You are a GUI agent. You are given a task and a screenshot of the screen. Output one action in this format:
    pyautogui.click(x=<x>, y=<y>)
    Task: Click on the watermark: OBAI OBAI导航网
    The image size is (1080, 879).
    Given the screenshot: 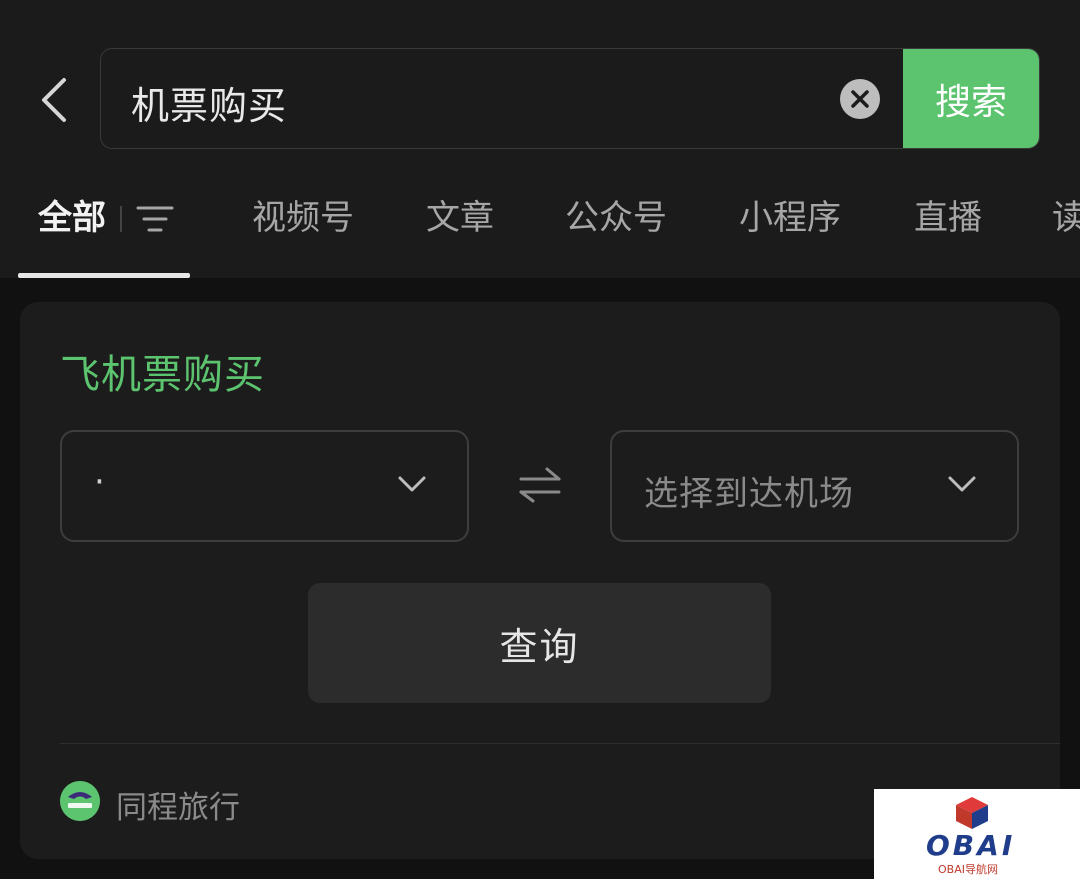 What is the action you would take?
    pyautogui.click(x=977, y=834)
    